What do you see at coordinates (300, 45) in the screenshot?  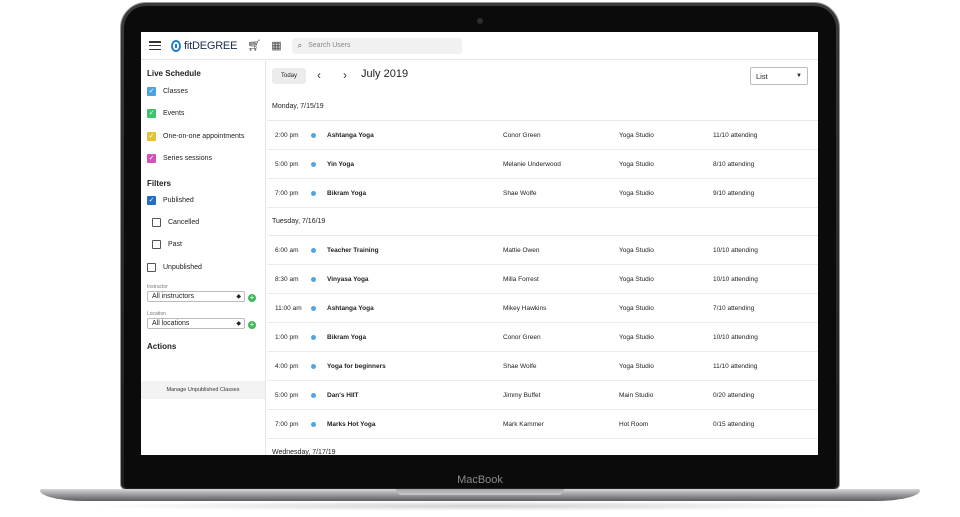 I see `search-icon: ⌕` at bounding box center [300, 45].